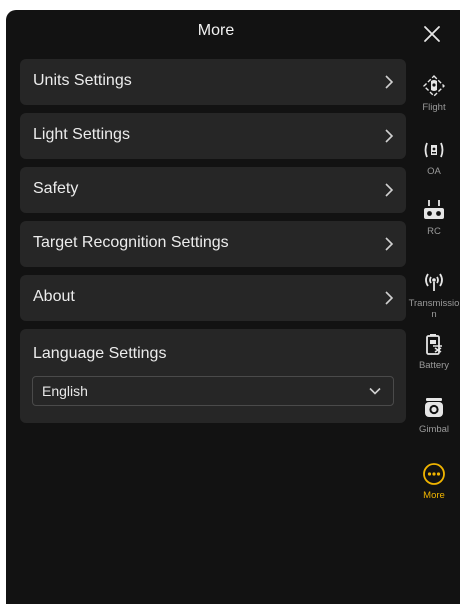 Image resolution: width=460 pixels, height=604 pixels. Describe the element at coordinates (54, 296) in the screenshot. I see `about-label: About` at that location.